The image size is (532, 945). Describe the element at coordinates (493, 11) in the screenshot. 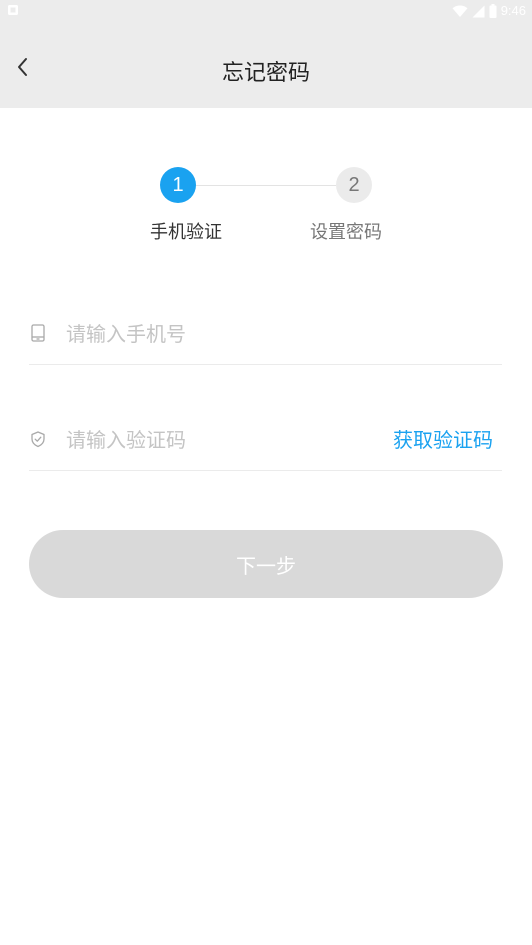

I see `battery-icon` at that location.